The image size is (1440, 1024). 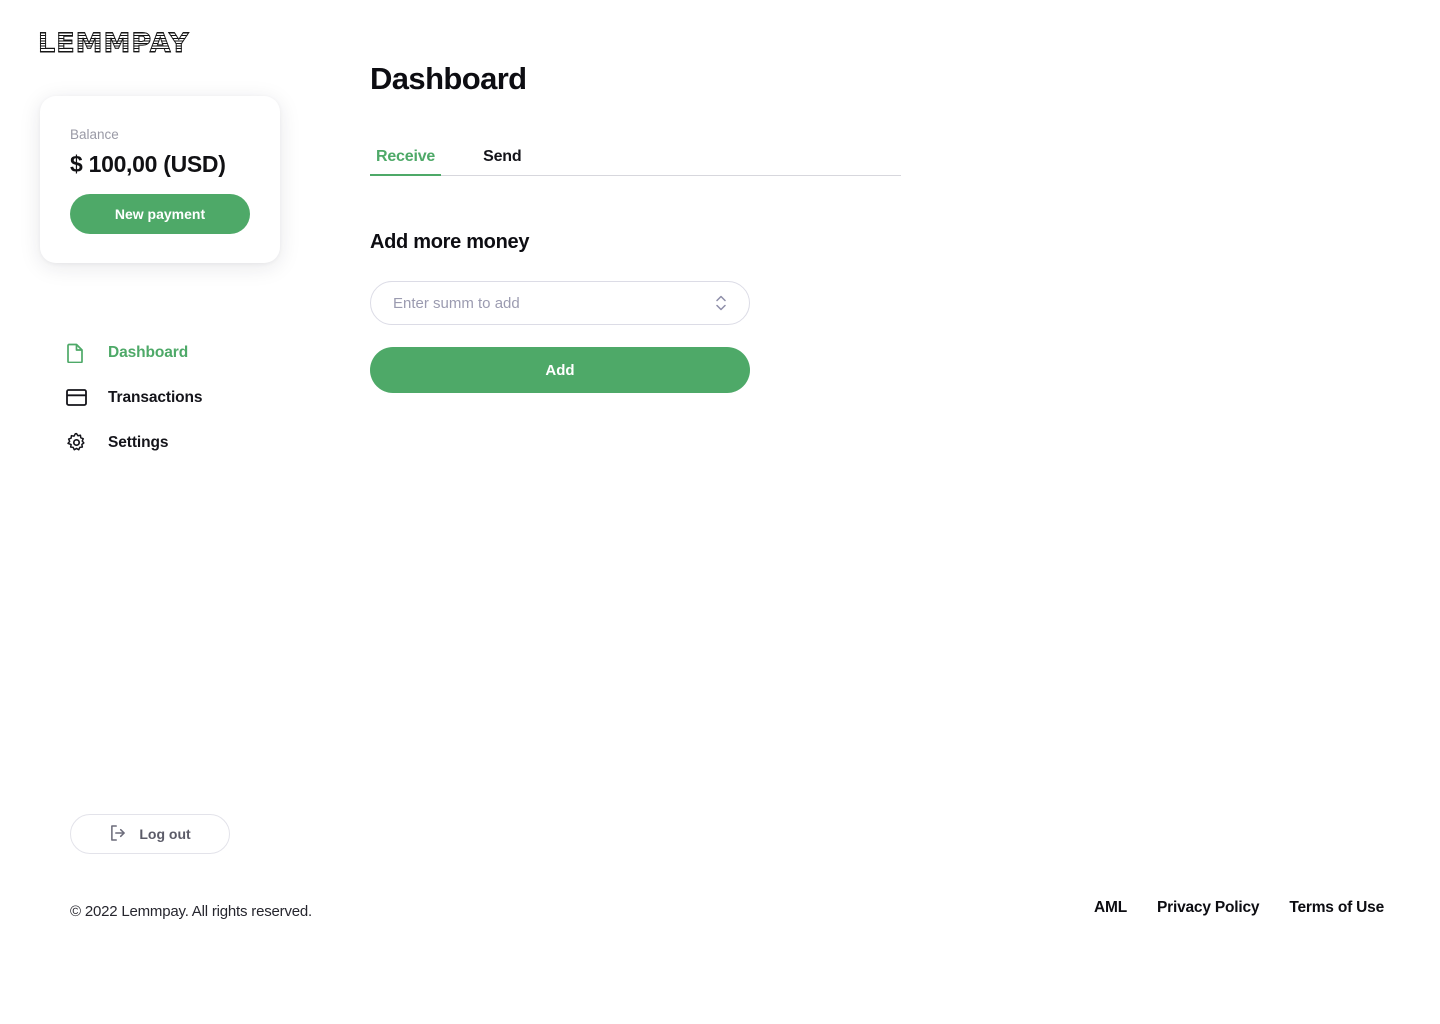 I want to click on sidebar-nav: Dashboard Transactions Settings, so click(x=186, y=403).